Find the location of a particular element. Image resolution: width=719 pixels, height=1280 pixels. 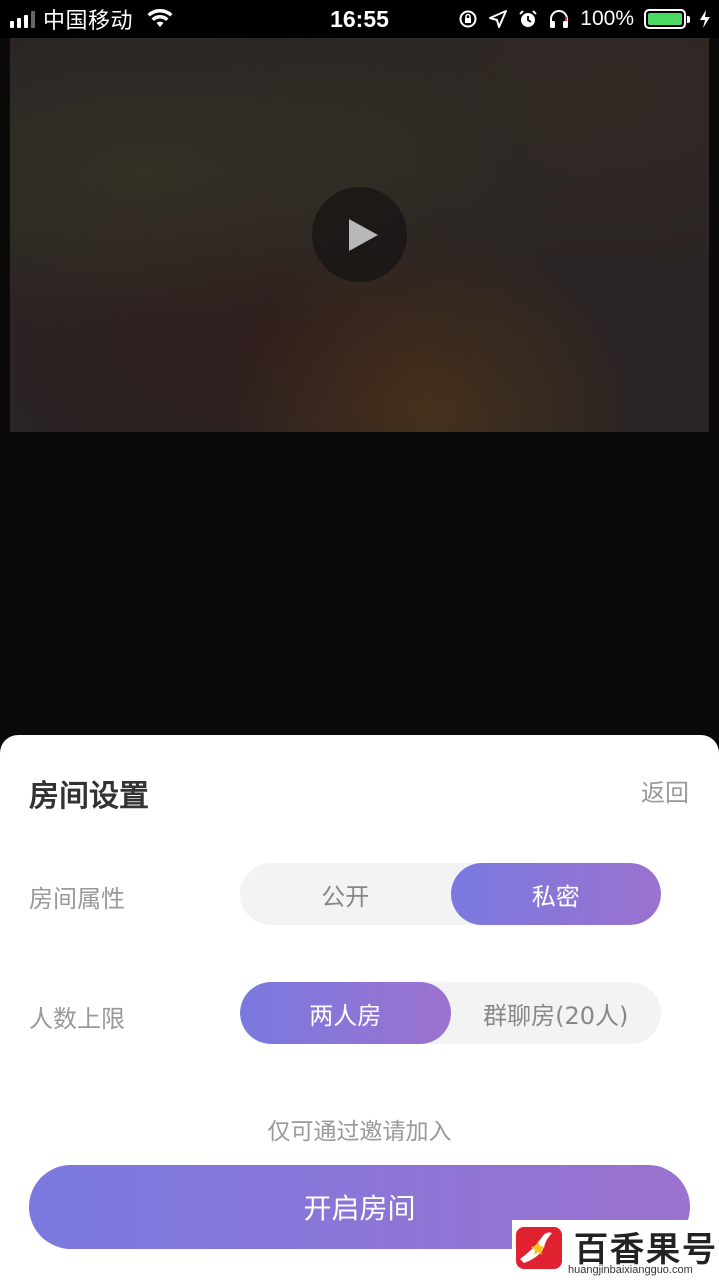

capacity-label: 人数上限 is located at coordinates (77, 1019).